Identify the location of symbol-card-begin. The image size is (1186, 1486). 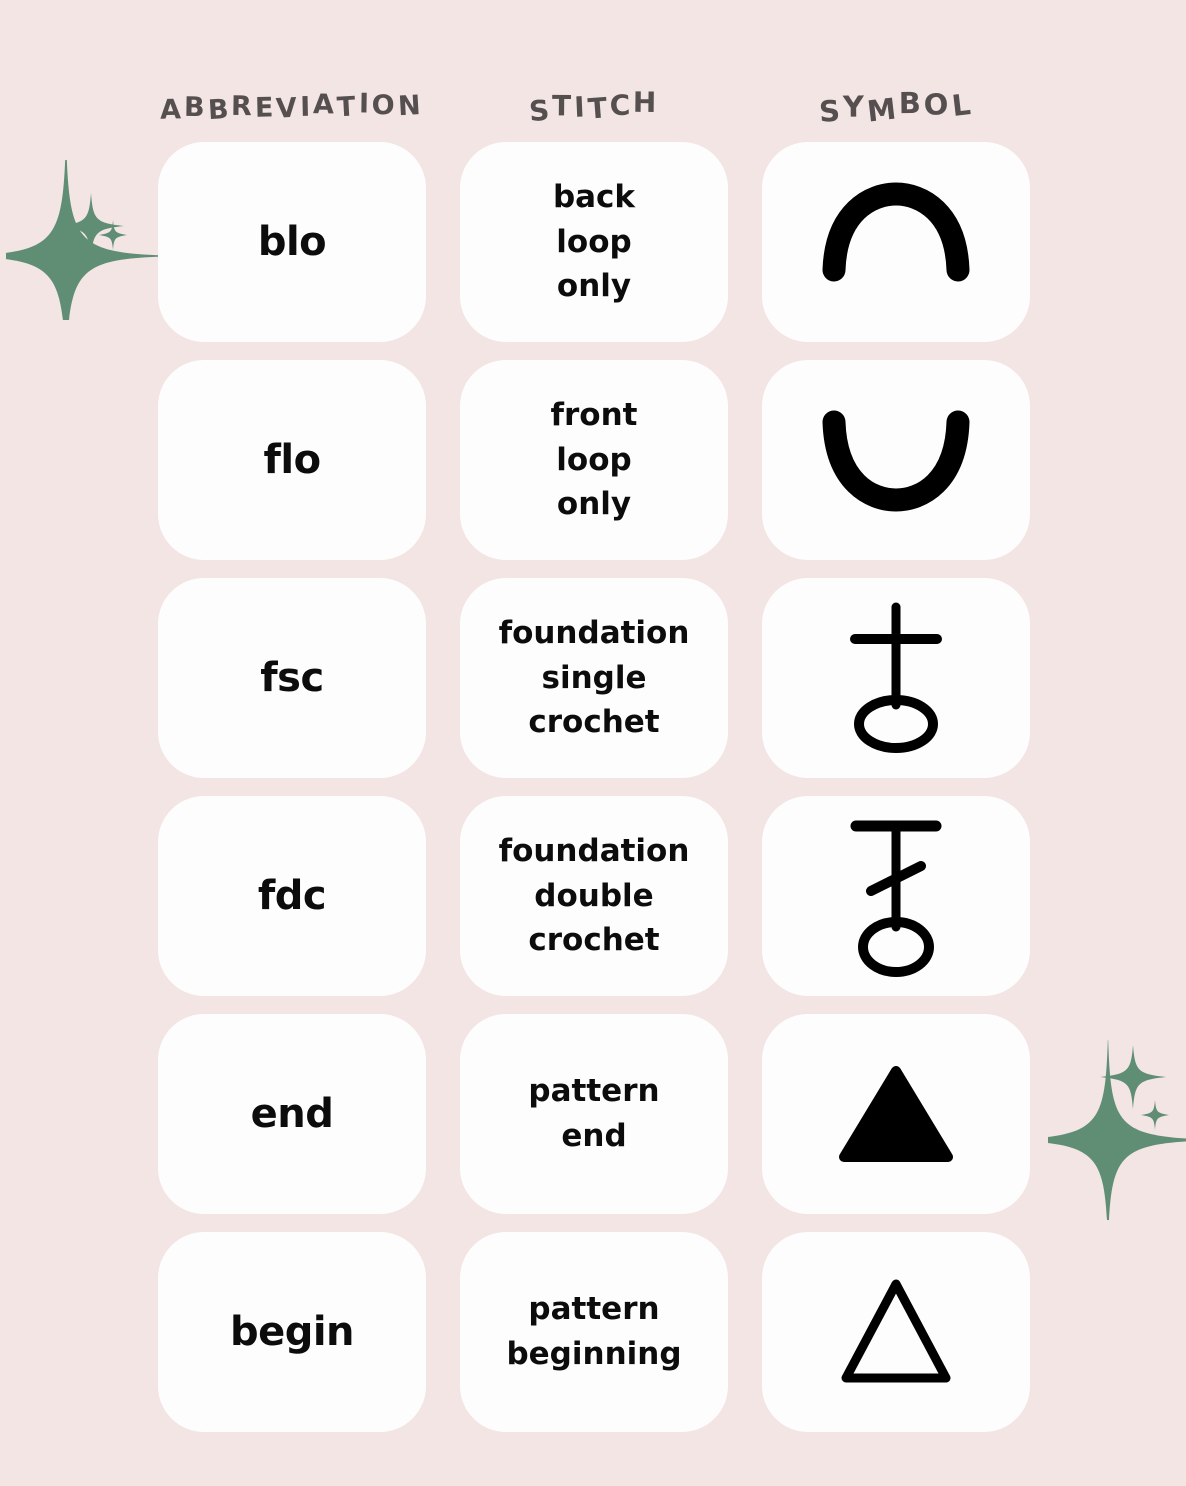
(896, 1332).